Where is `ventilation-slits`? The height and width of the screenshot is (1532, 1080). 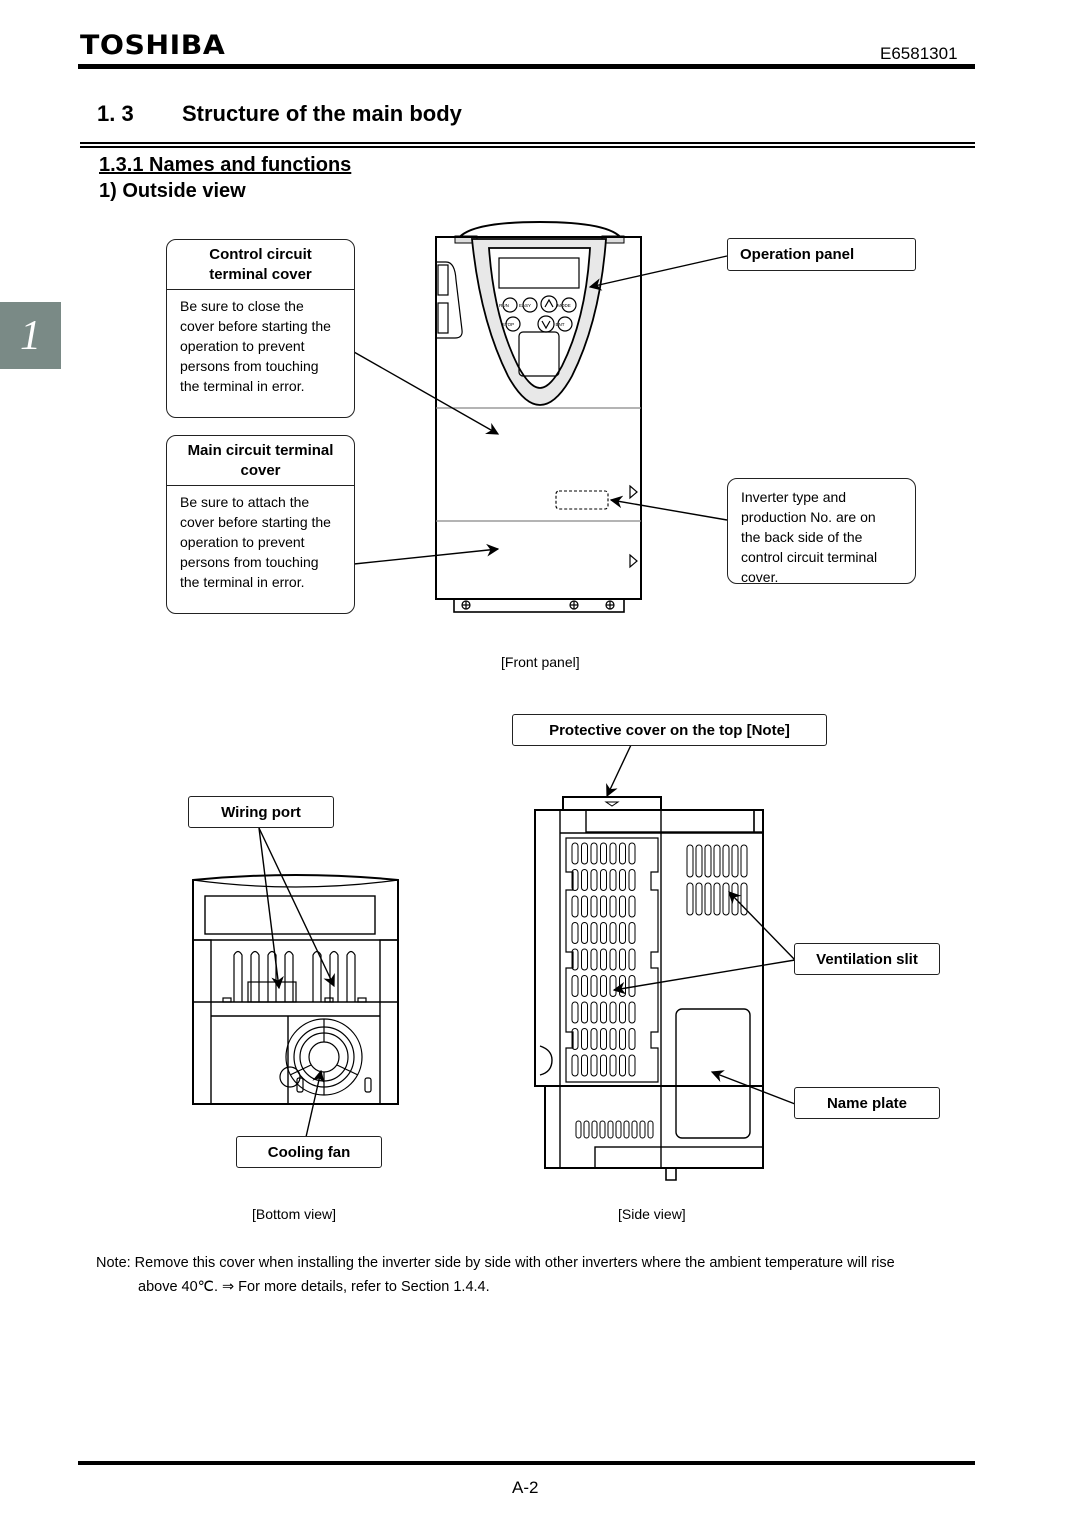 ventilation-slits is located at coordinates (659, 990).